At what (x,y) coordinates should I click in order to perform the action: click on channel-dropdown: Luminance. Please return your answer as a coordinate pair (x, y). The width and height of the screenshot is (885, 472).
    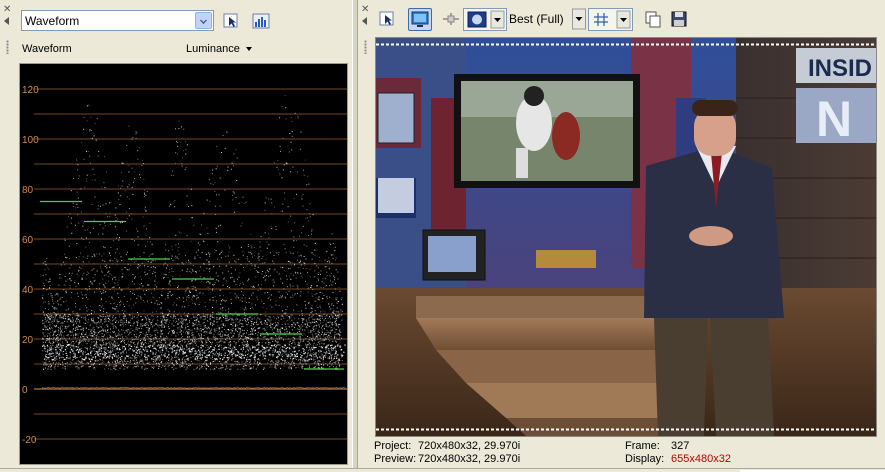
    Looking at the image, I should click on (219, 49).